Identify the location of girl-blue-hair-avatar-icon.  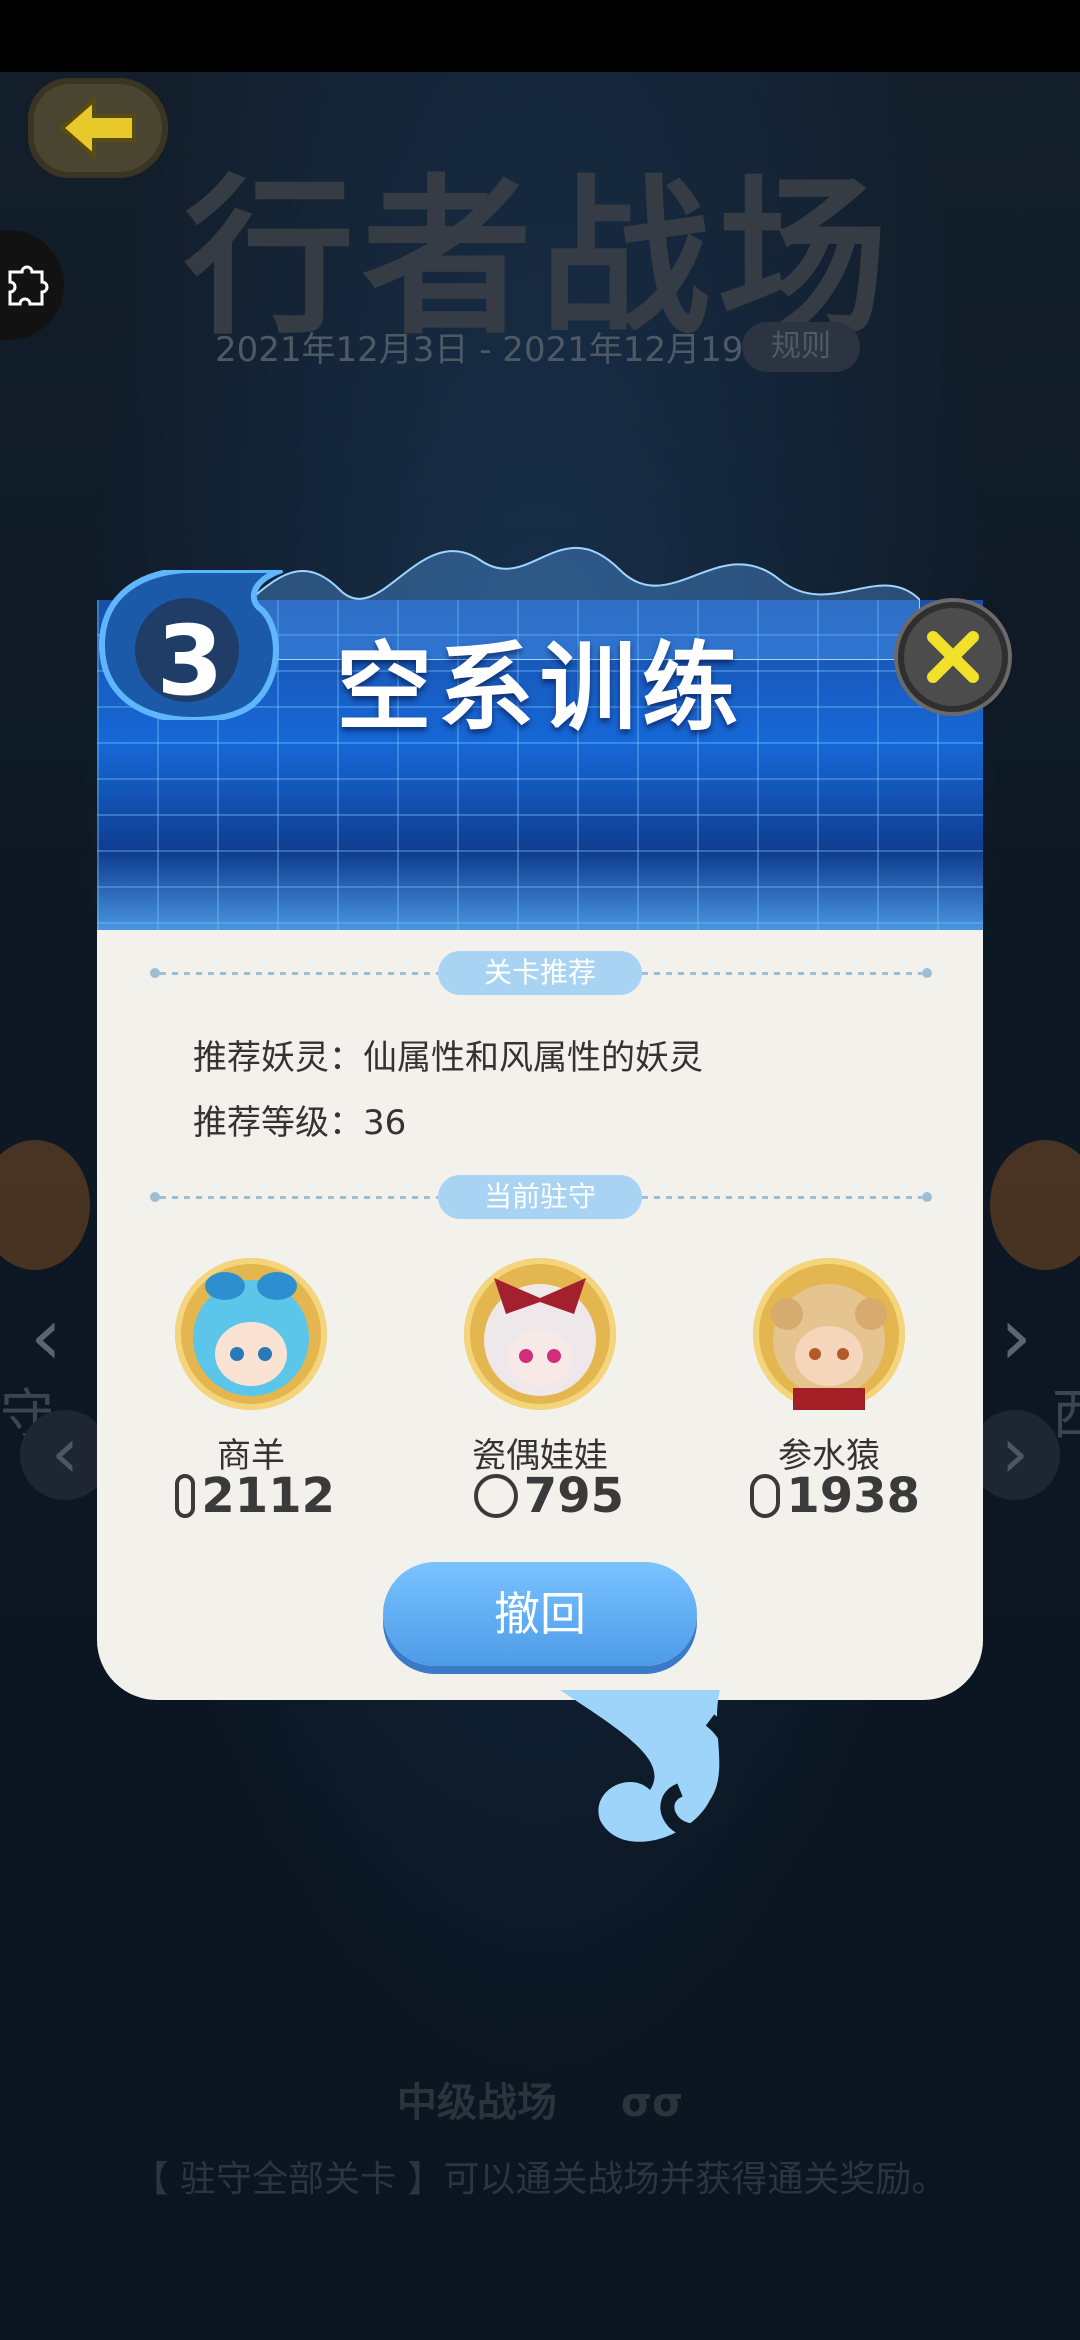
(251, 1334).